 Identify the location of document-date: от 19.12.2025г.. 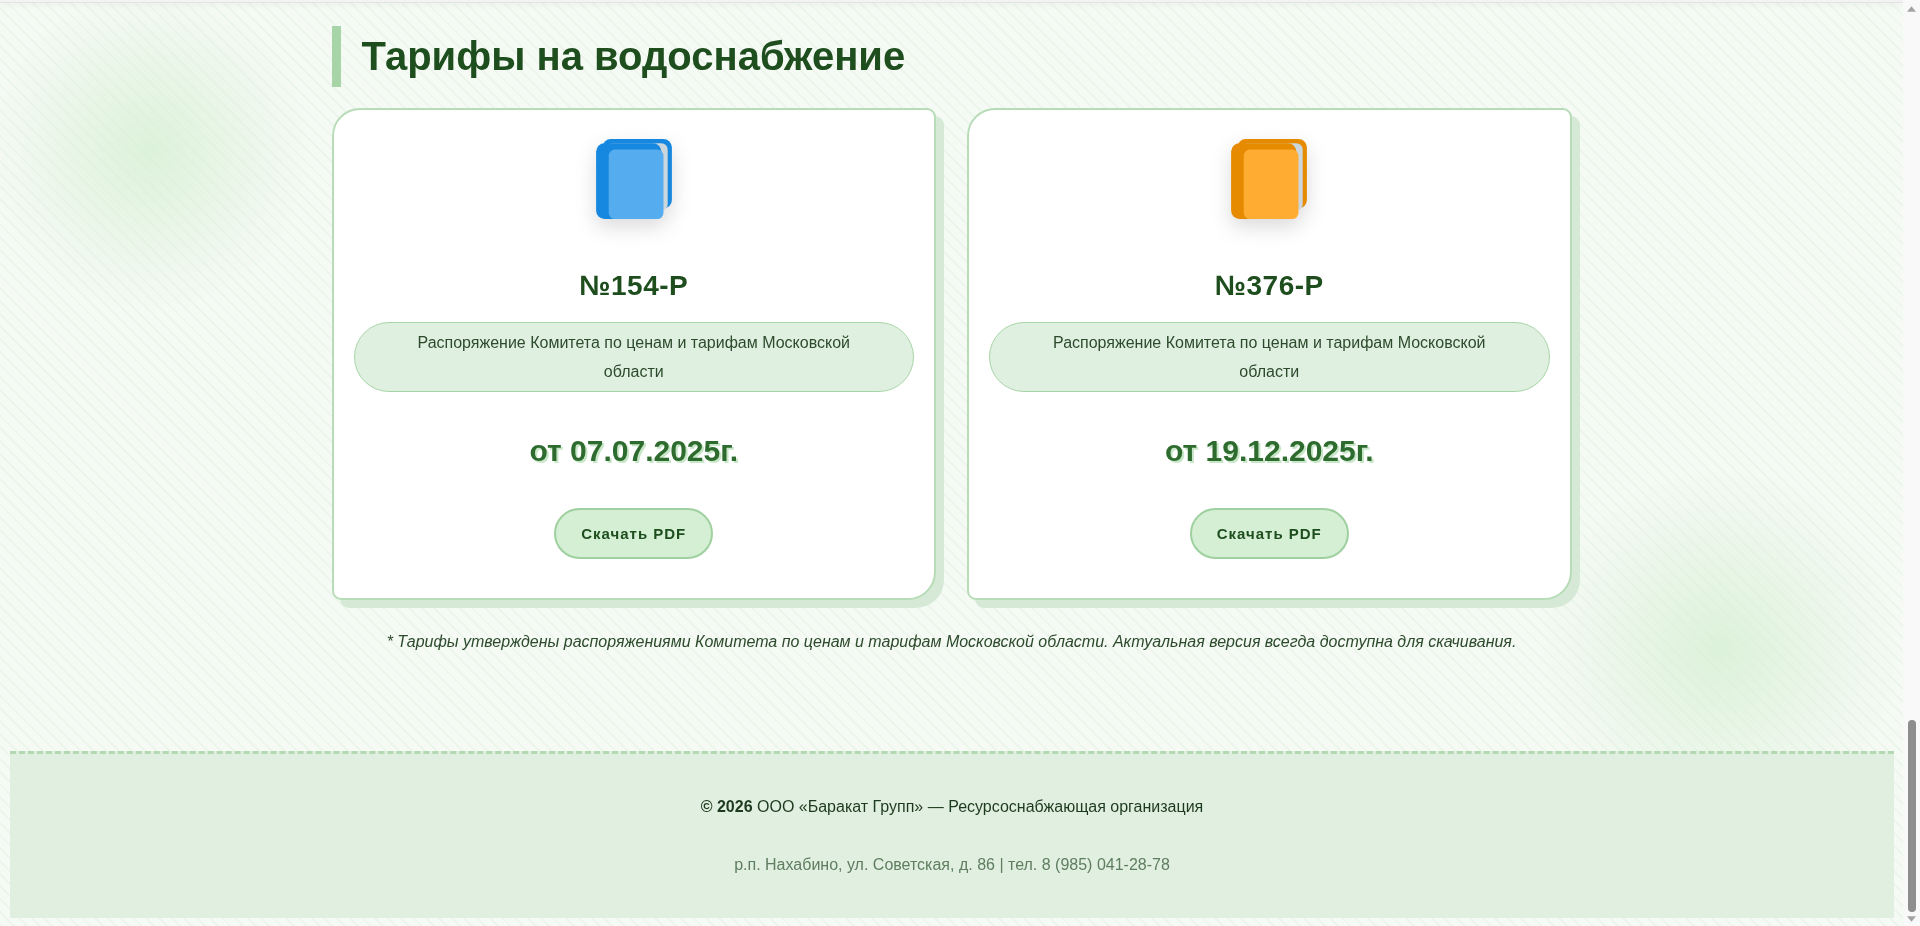
(1269, 451).